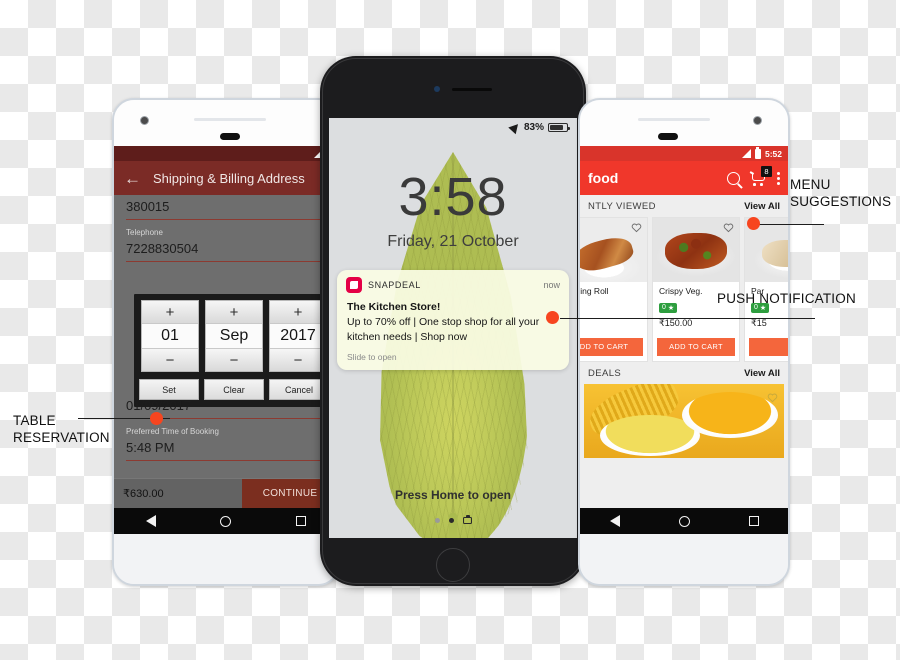 This screenshot has height=660, width=900. What do you see at coordinates (622, 206) in the screenshot?
I see `section-title: NTLY VIEWED` at bounding box center [622, 206].